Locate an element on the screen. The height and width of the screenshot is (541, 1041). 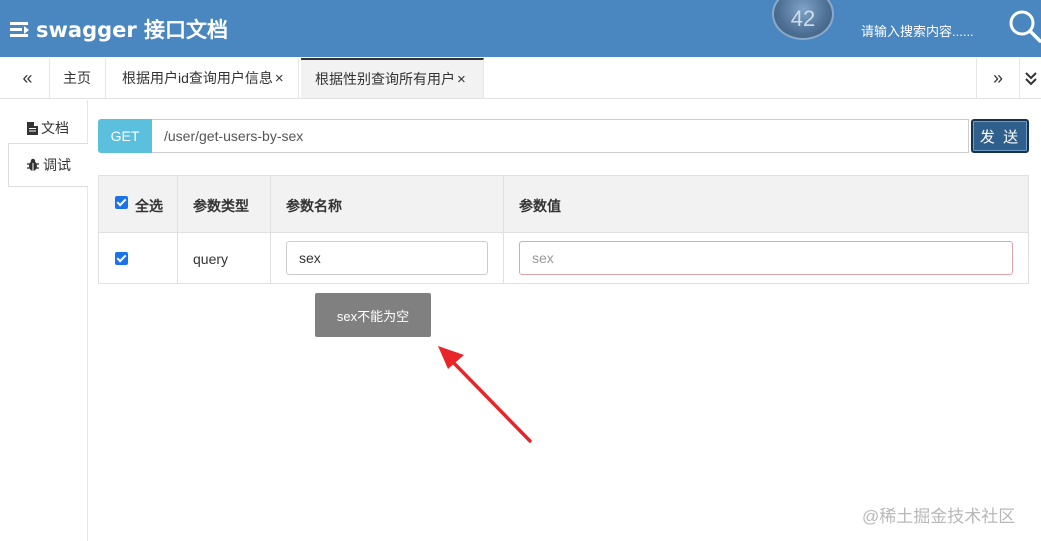
tab-label: 根据性别查询所有用户 is located at coordinates (385, 79).